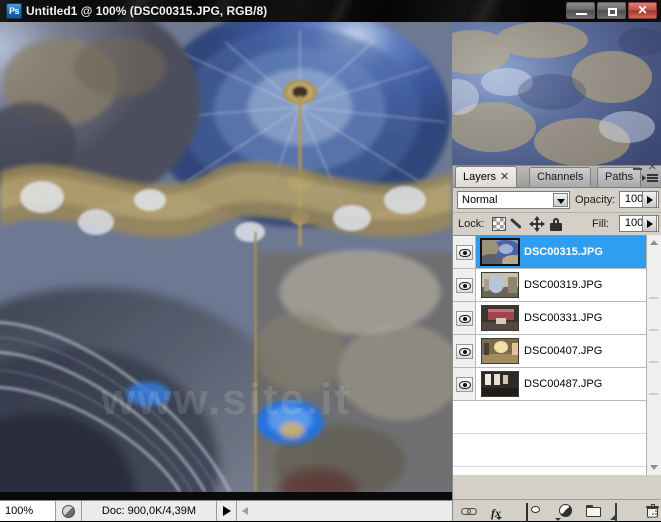 This screenshot has height=522, width=661. I want to click on opacity-label: Opacity:, so click(595, 200).